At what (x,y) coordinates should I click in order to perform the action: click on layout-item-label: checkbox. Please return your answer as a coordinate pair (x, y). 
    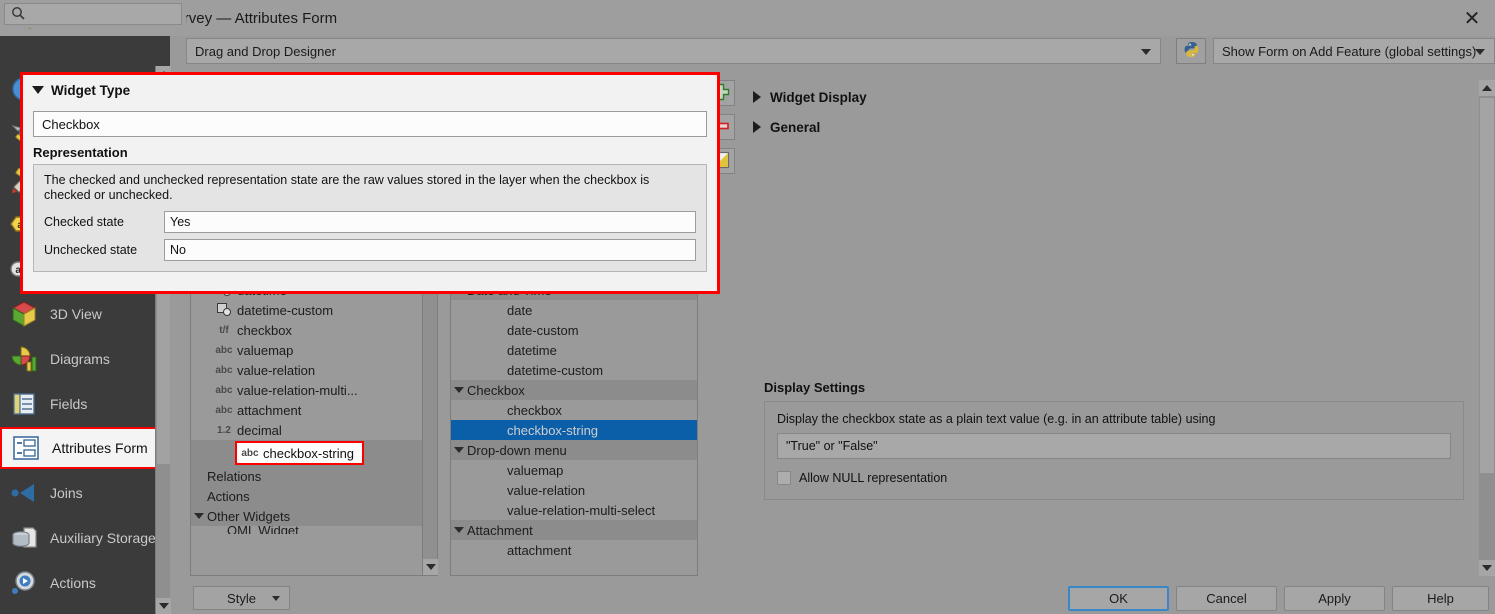
    Looking at the image, I should click on (534, 410).